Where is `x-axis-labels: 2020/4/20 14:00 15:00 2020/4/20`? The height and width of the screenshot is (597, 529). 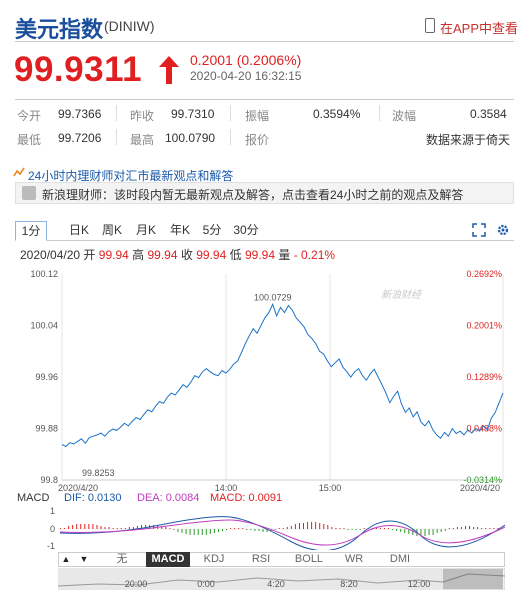 x-axis-labels: 2020/4/20 14:00 15:00 2020/4/20 is located at coordinates (279, 487).